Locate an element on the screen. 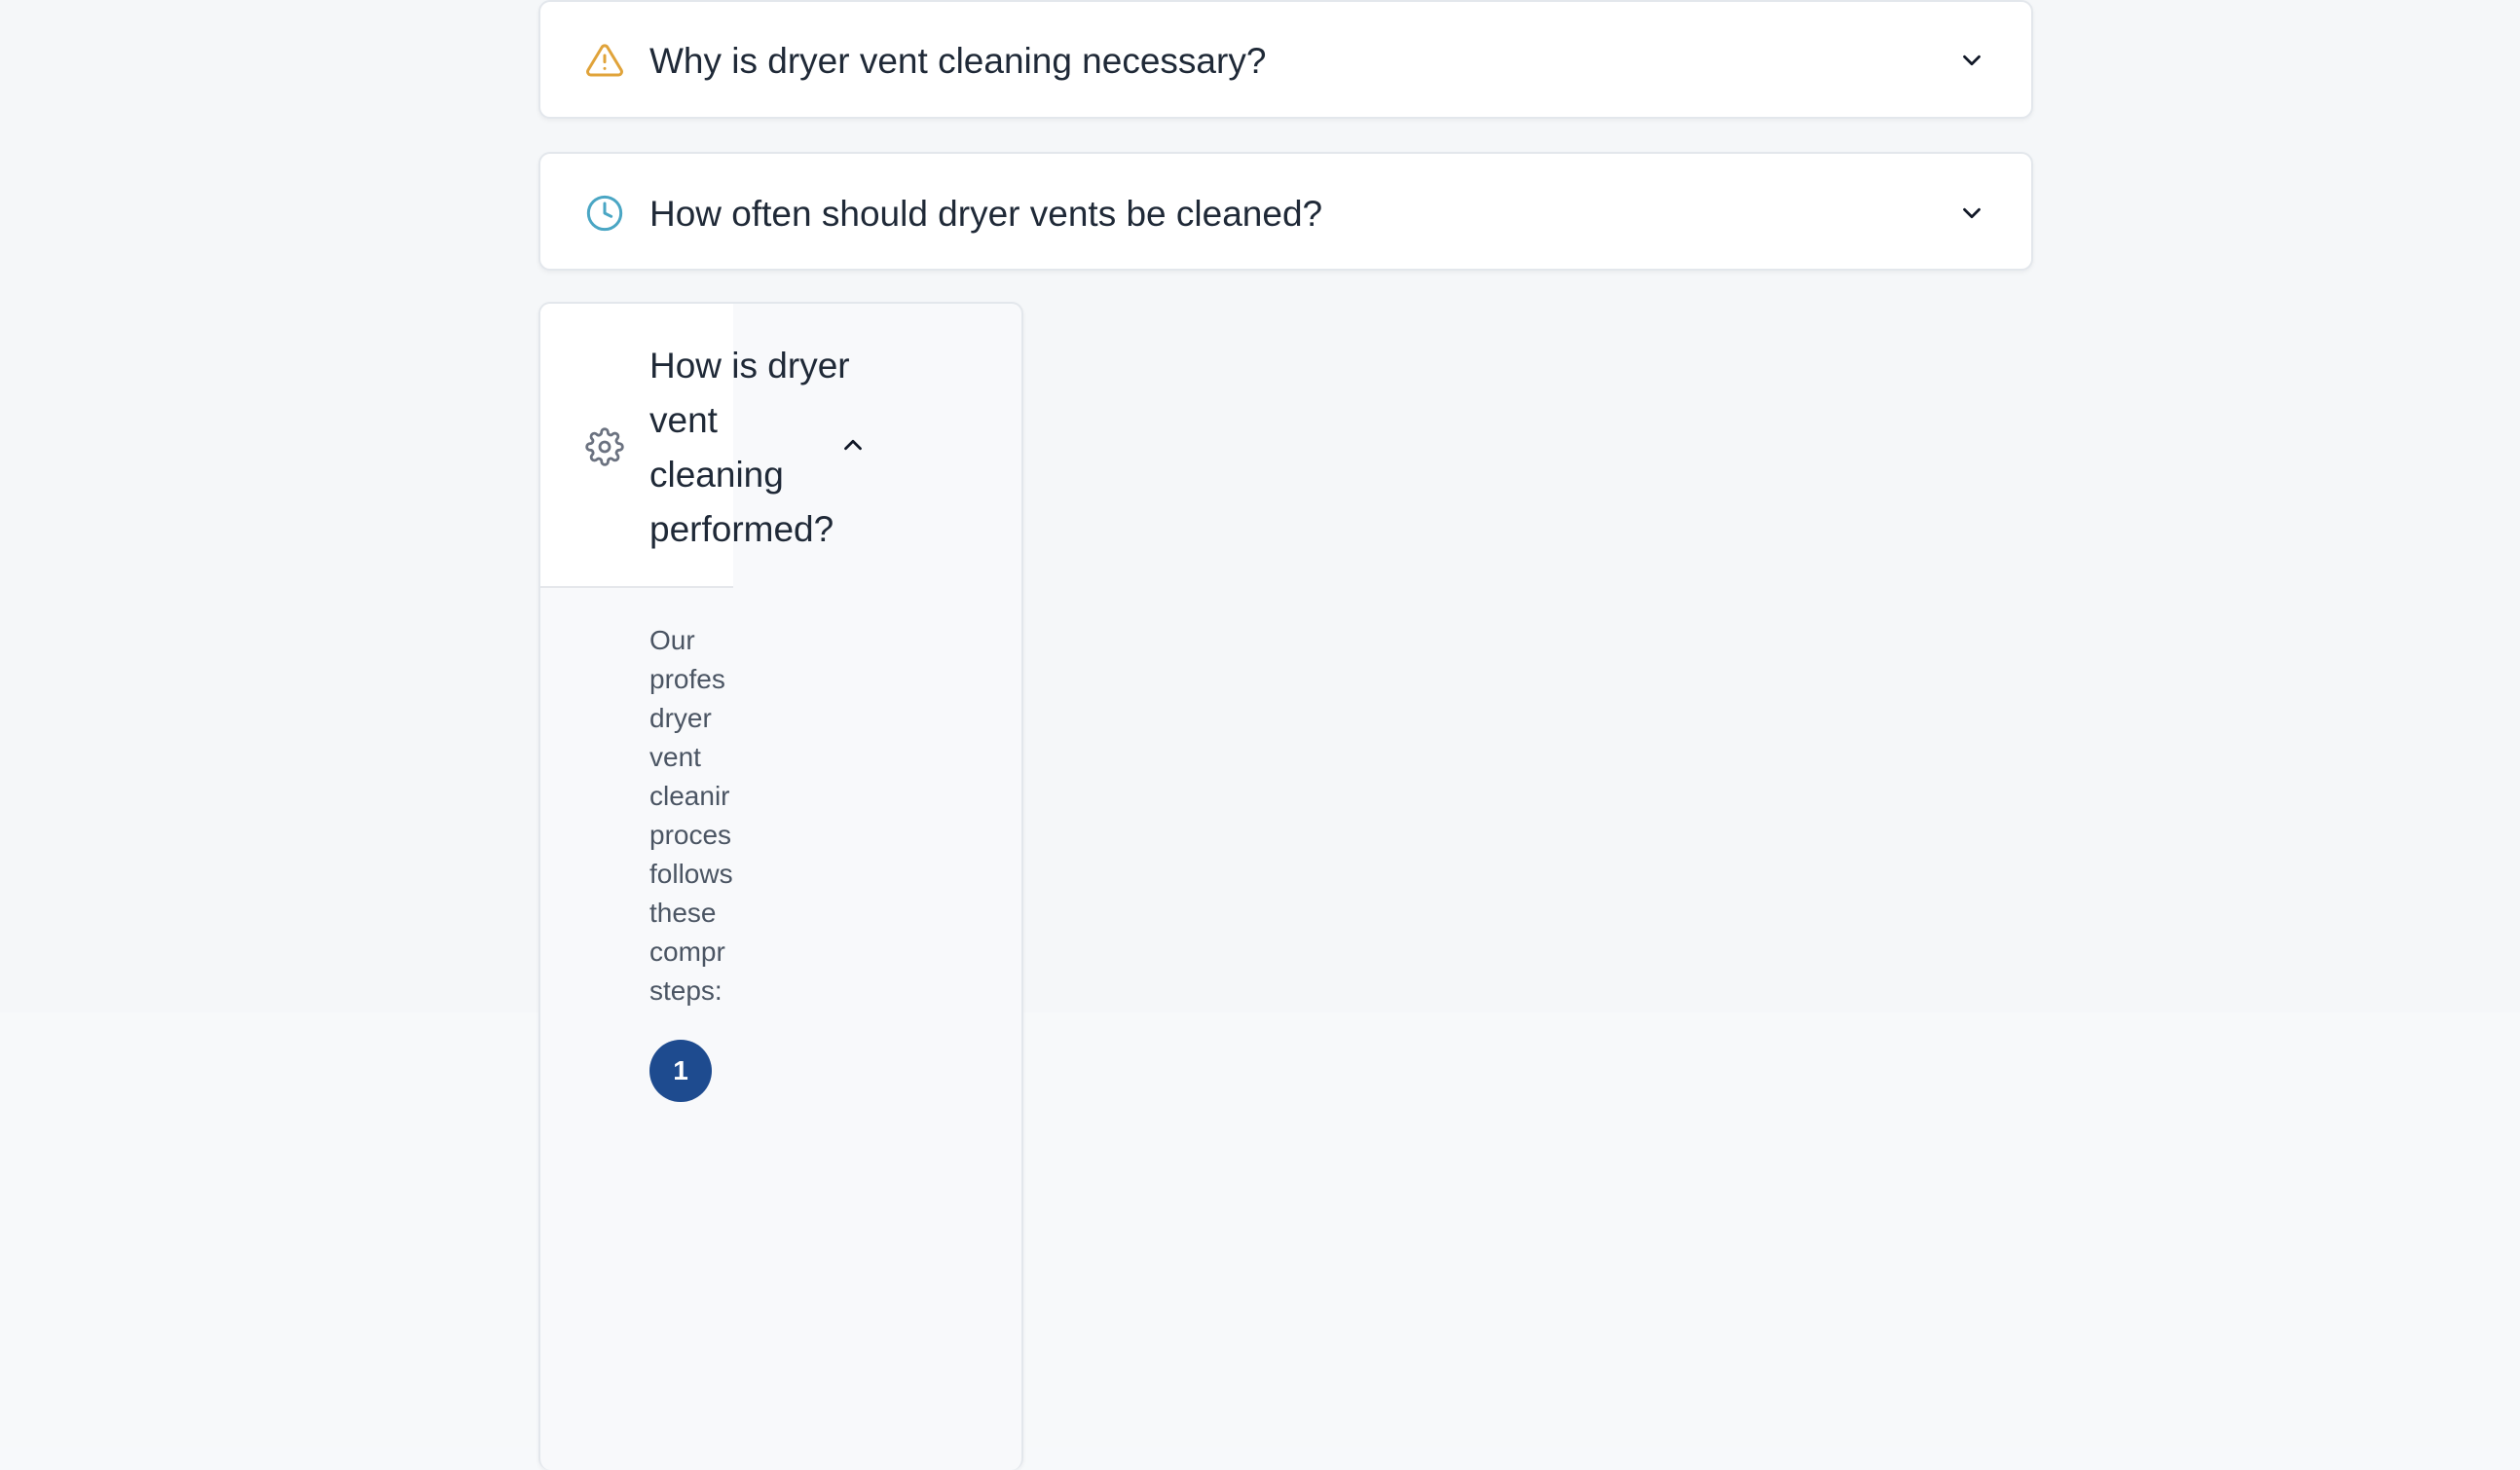 This screenshot has width=2520, height=1470. faq-item-cleaning-frequency: How often should dryer vents be cleaned? is located at coordinates (1285, 211).